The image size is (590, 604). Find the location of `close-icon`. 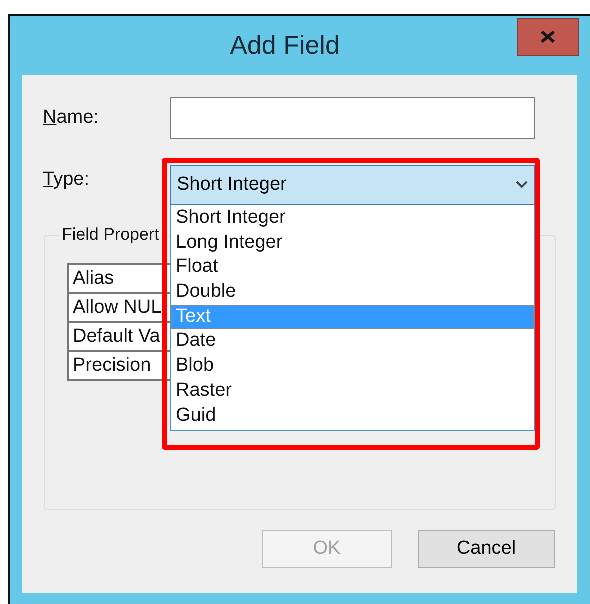

close-icon is located at coordinates (548, 37).